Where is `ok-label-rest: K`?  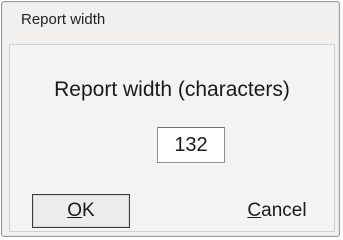
ok-label-rest: K is located at coordinates (88, 210).